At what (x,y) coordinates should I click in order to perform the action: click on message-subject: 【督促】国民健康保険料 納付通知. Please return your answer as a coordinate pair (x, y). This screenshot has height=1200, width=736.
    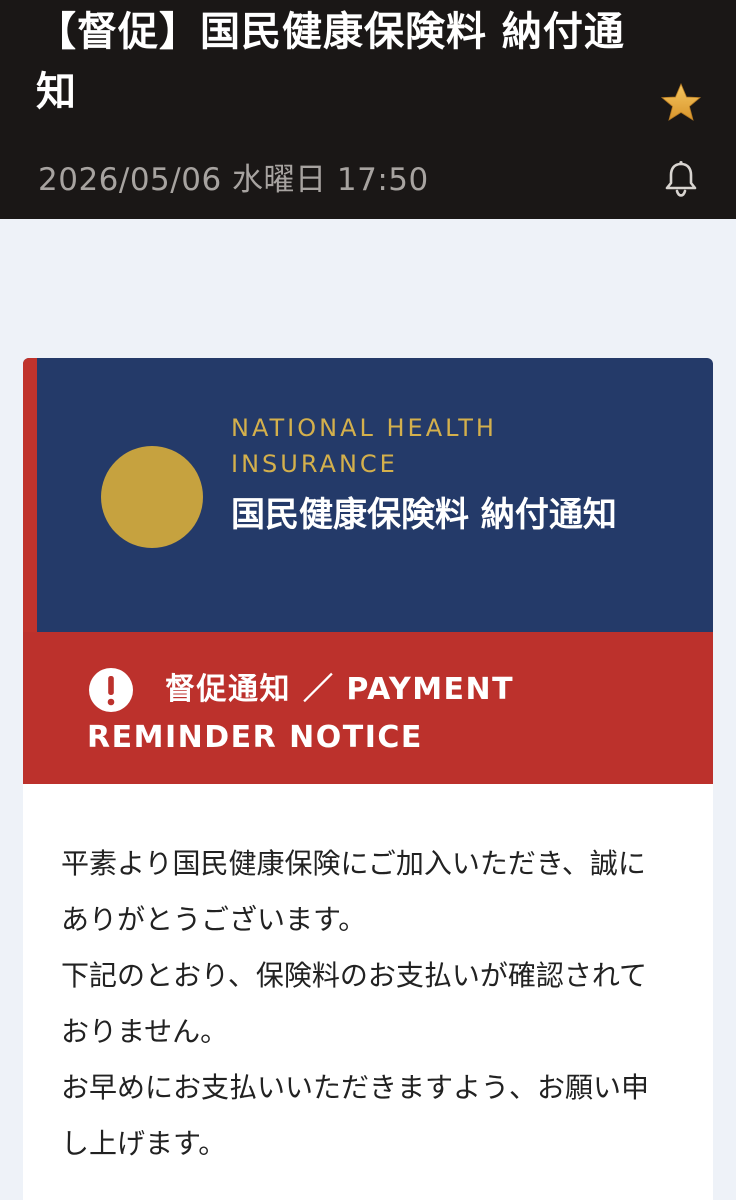
    Looking at the image, I should click on (330, 62).